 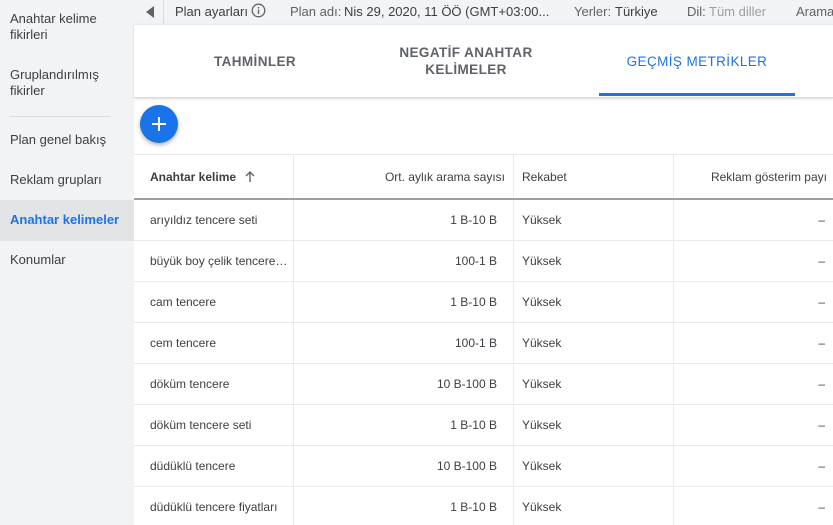 I want to click on language-label: Dil:, so click(x=696, y=11).